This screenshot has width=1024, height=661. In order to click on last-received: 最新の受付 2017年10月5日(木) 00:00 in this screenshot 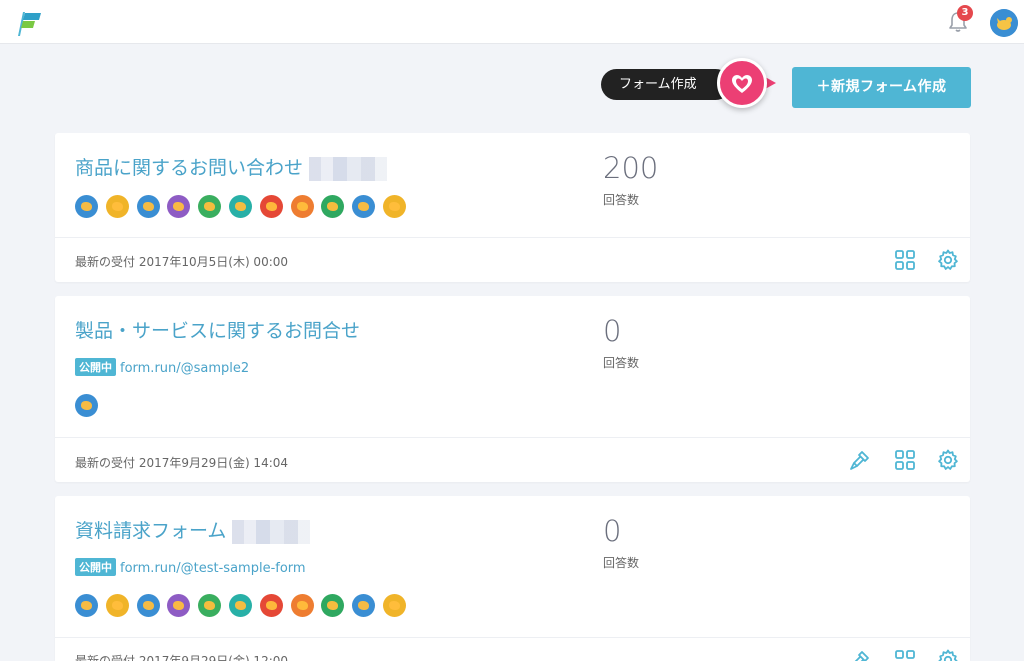, I will do `click(182, 262)`.